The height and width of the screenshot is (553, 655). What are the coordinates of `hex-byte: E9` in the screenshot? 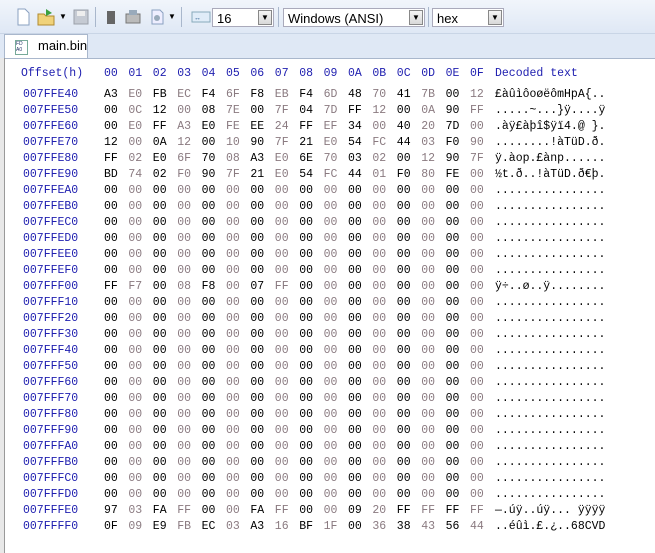 It's located at (163, 526).